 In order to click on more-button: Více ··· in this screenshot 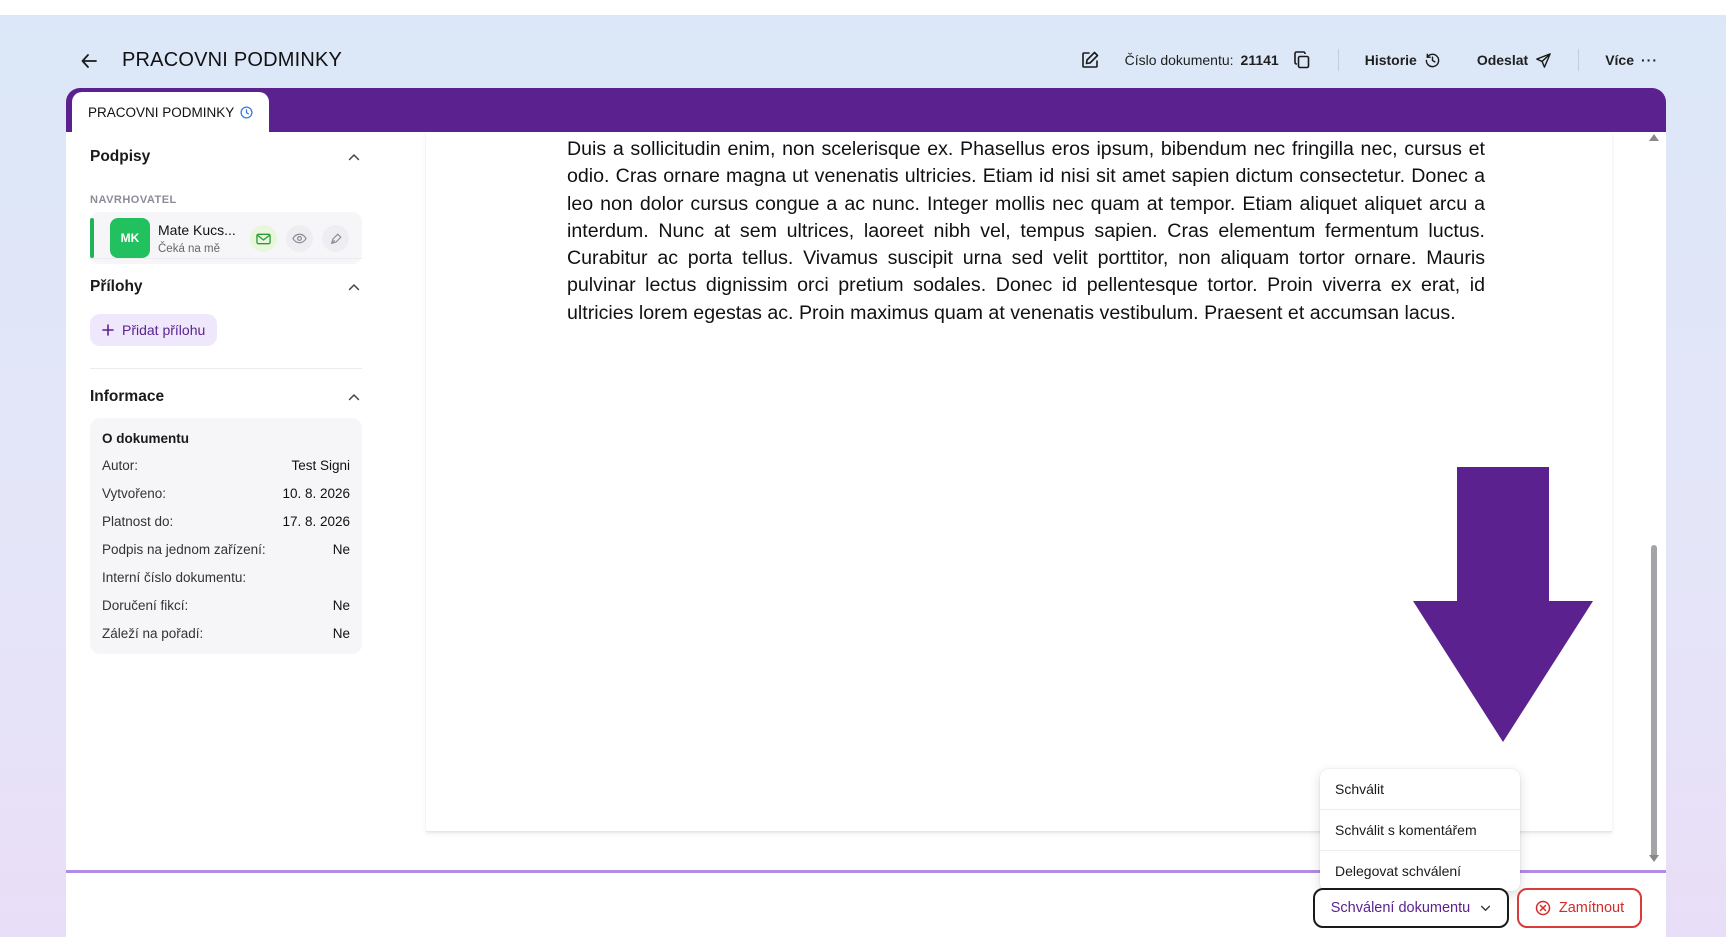, I will do `click(1631, 60)`.